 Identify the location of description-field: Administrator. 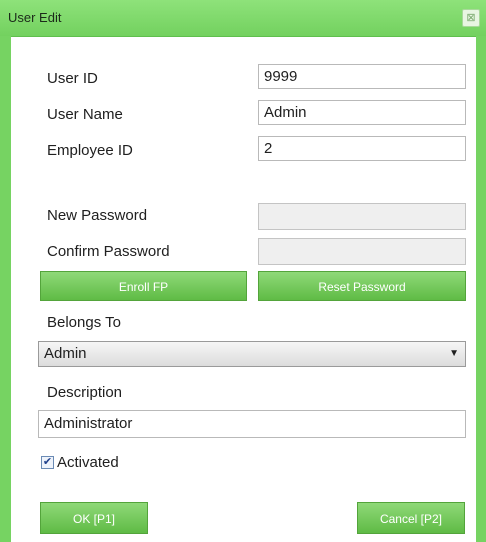
(252, 424).